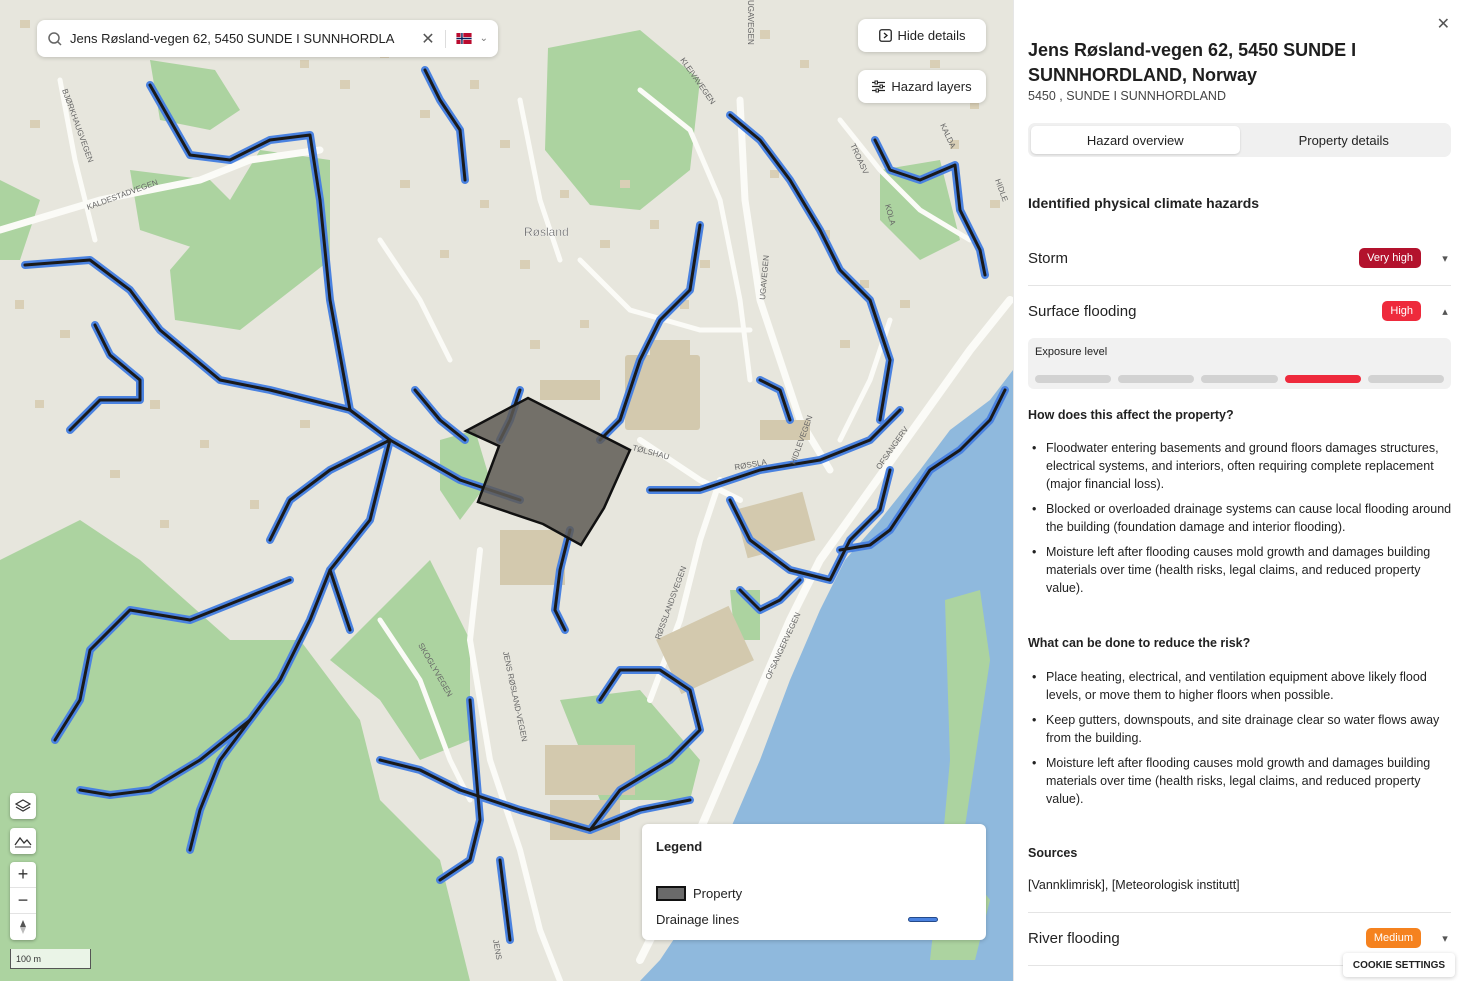  What do you see at coordinates (1048, 258) in the screenshot?
I see `hazard-name: Storm` at bounding box center [1048, 258].